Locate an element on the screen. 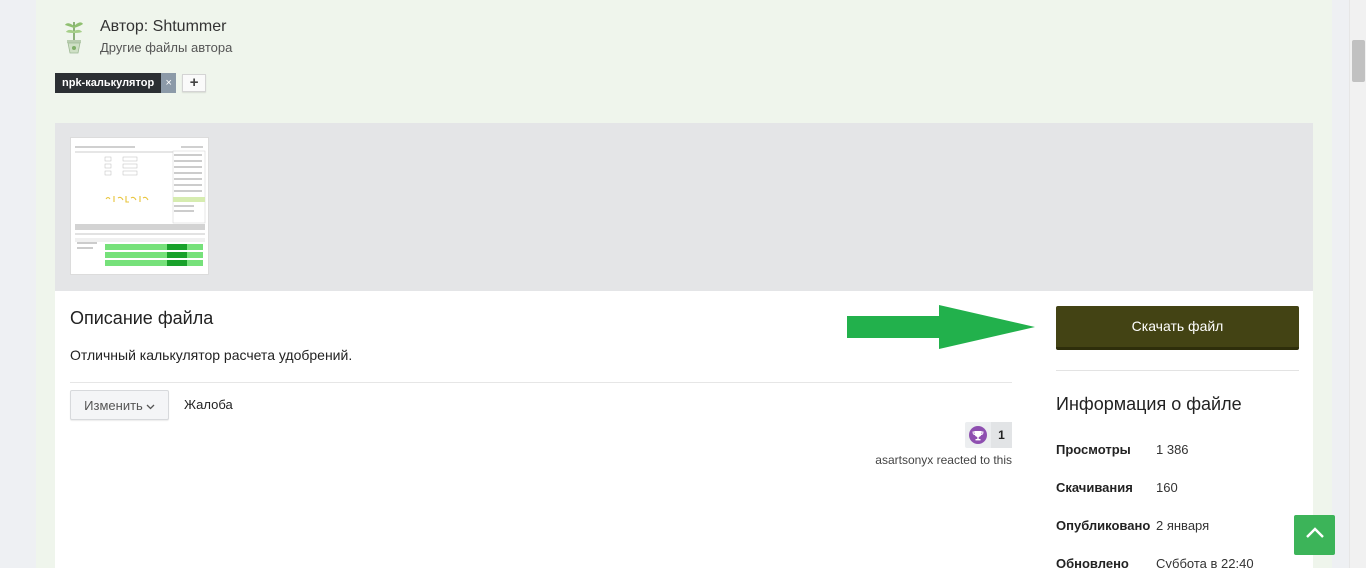  chevron-up-icon is located at coordinates (1315, 535).